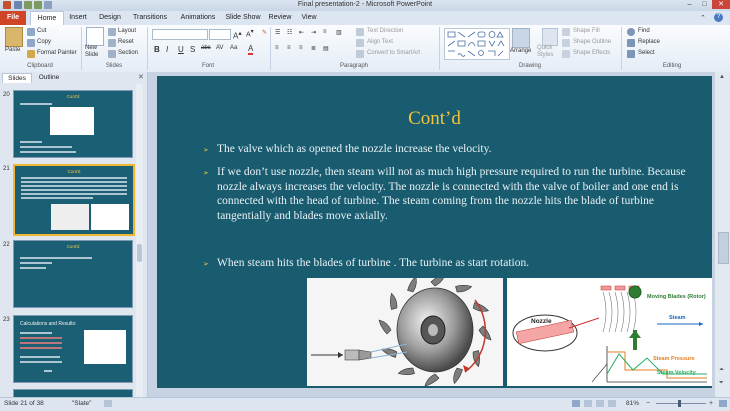 This screenshot has height=411, width=730. Describe the element at coordinates (477, 44) in the screenshot. I see `shapes-gallery` at that location.